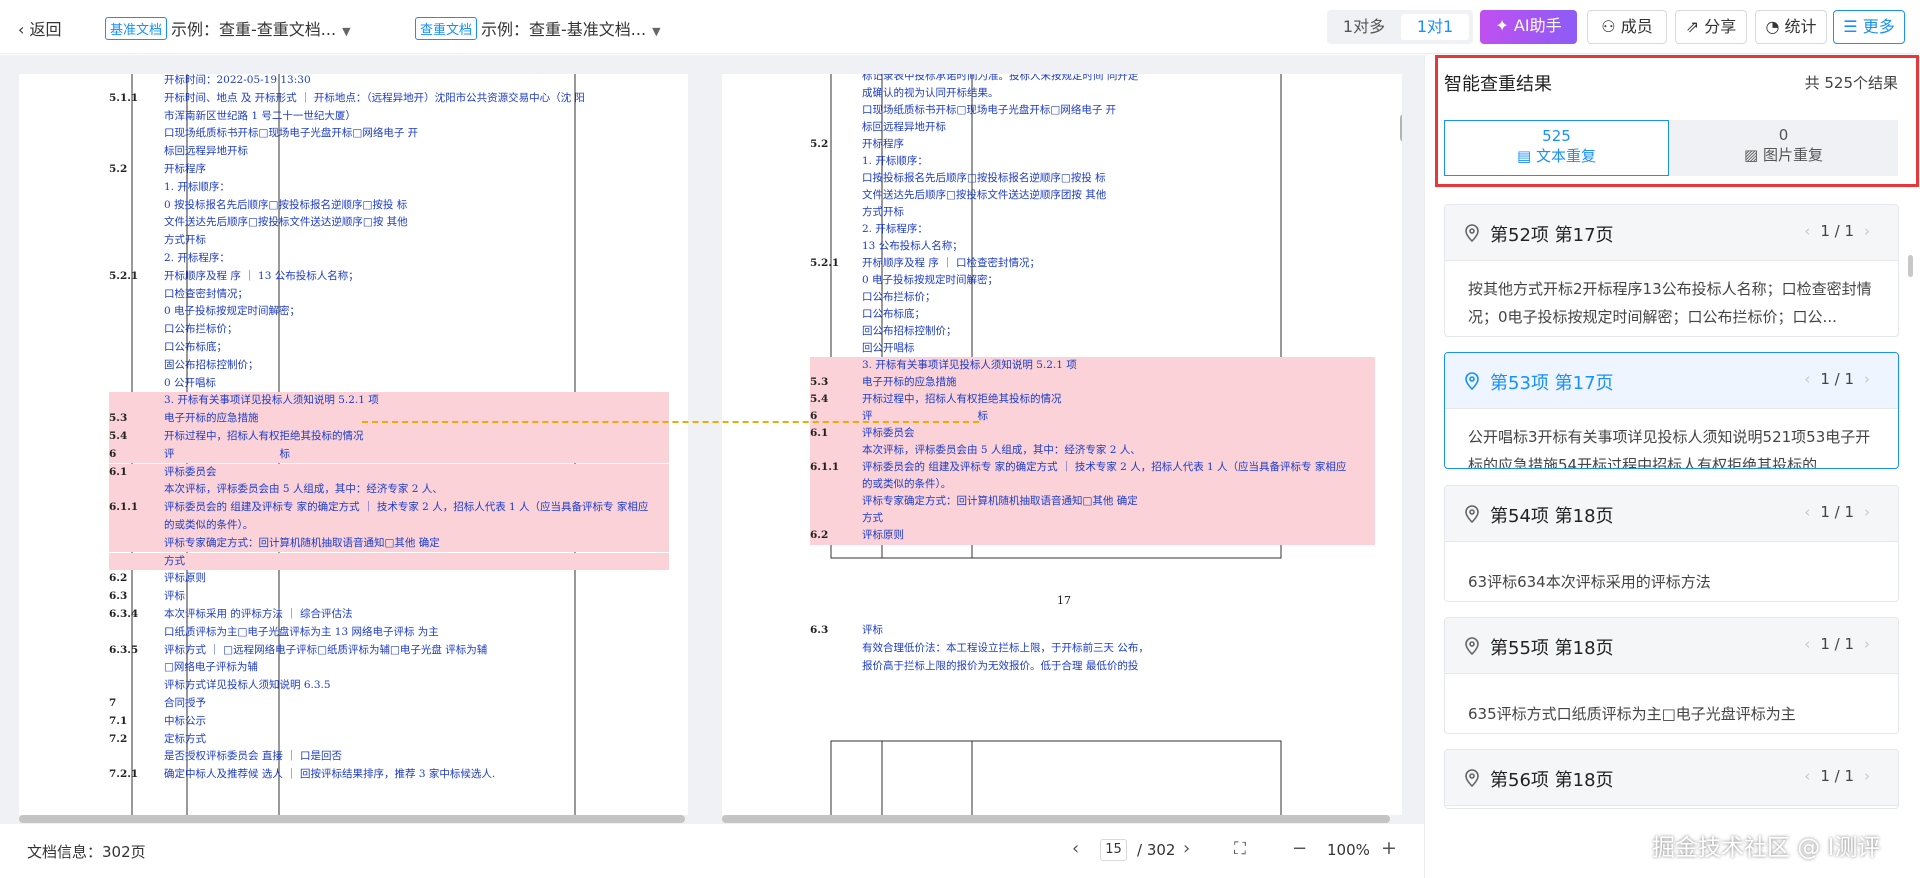 This screenshot has height=878, width=1920. What do you see at coordinates (1528, 27) in the screenshot?
I see `ai-assistant-button: ✦ AI助手` at bounding box center [1528, 27].